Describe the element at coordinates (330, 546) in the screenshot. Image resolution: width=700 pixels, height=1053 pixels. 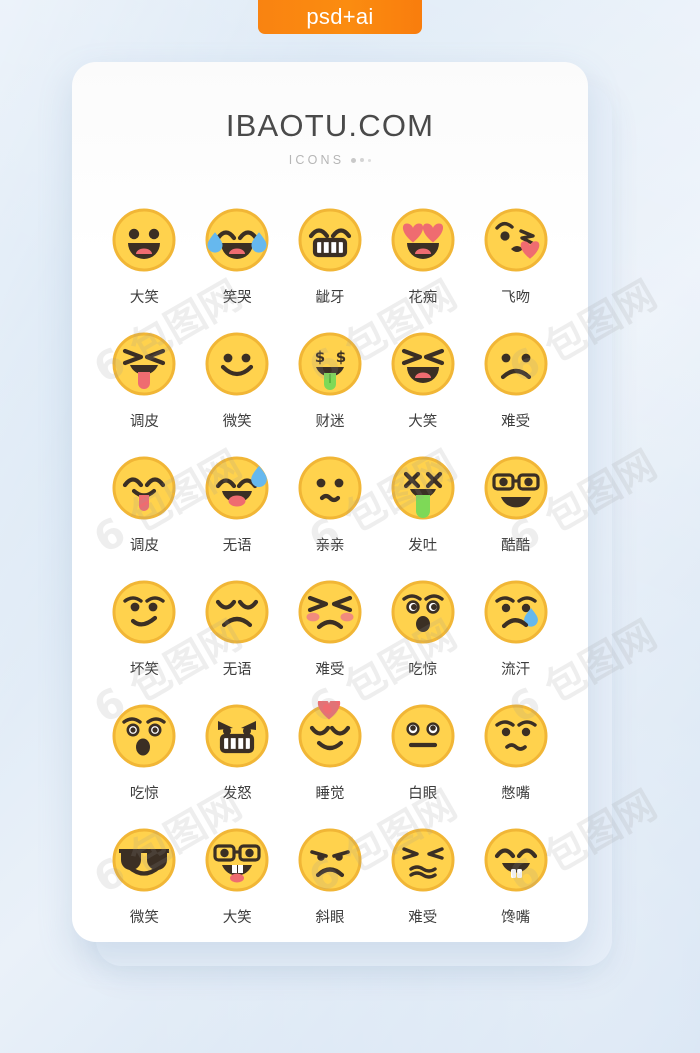
I see `icon-label: 亲亲` at that location.